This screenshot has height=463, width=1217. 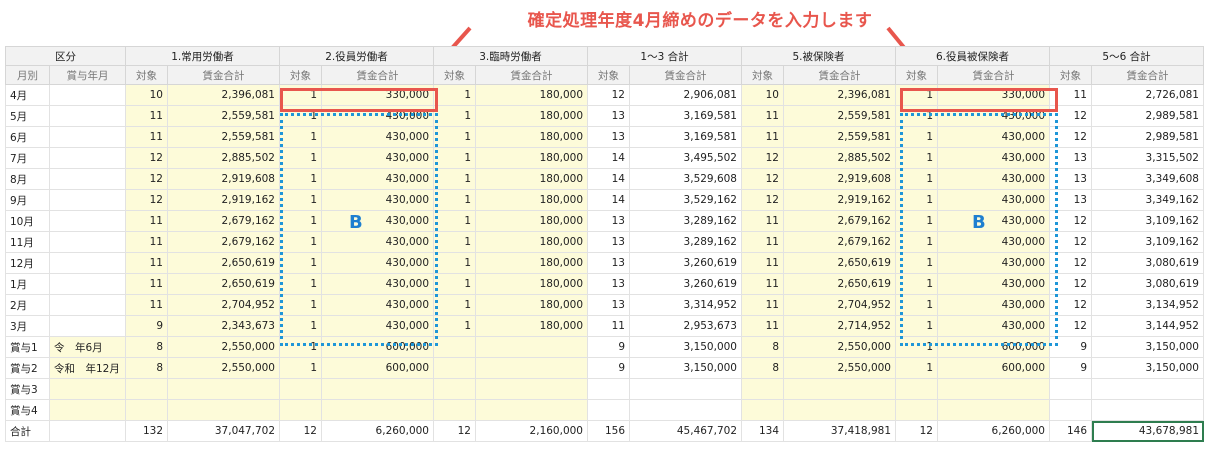 What do you see at coordinates (762, 347) in the screenshot?
I see `count-cell-c5: 8` at bounding box center [762, 347].